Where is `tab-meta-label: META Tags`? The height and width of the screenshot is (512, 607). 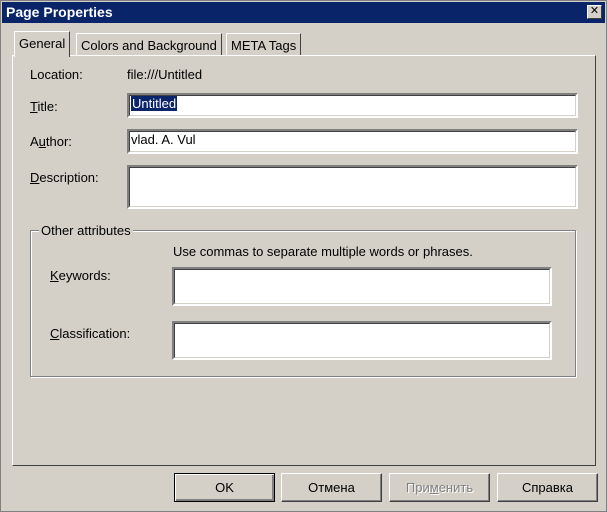 tab-meta-label: META Tags is located at coordinates (264, 45).